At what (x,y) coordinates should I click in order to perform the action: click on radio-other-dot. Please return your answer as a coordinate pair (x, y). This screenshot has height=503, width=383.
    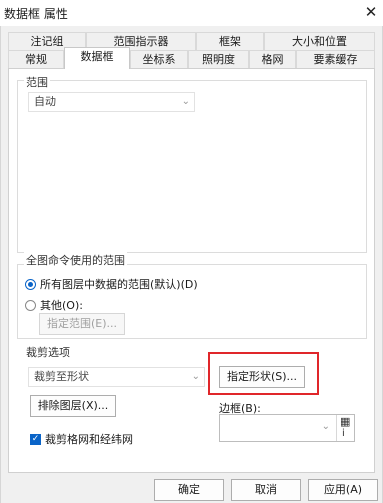
    Looking at the image, I should click on (30, 305).